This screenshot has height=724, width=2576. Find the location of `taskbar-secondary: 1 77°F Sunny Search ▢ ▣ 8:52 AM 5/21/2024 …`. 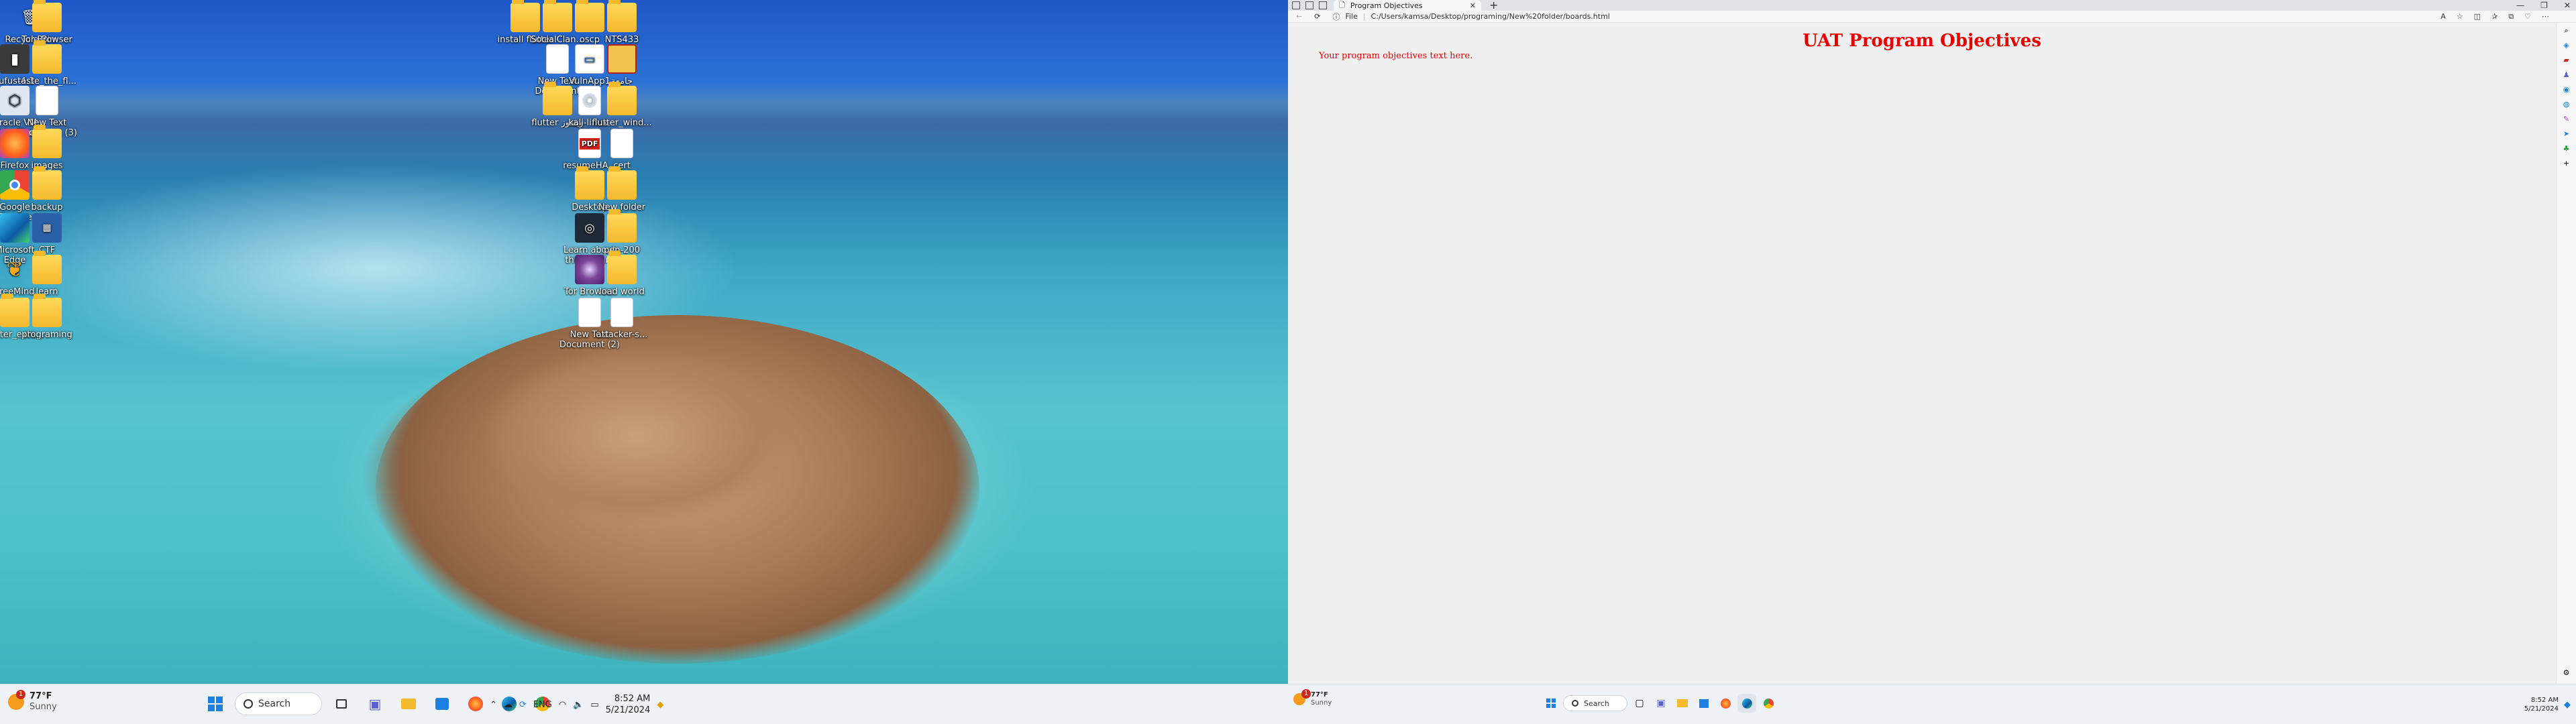

taskbar-secondary: 1 77°F Sunny Search ▢ ▣ 8:52 AM 5/21/2024 … is located at coordinates (1932, 704).